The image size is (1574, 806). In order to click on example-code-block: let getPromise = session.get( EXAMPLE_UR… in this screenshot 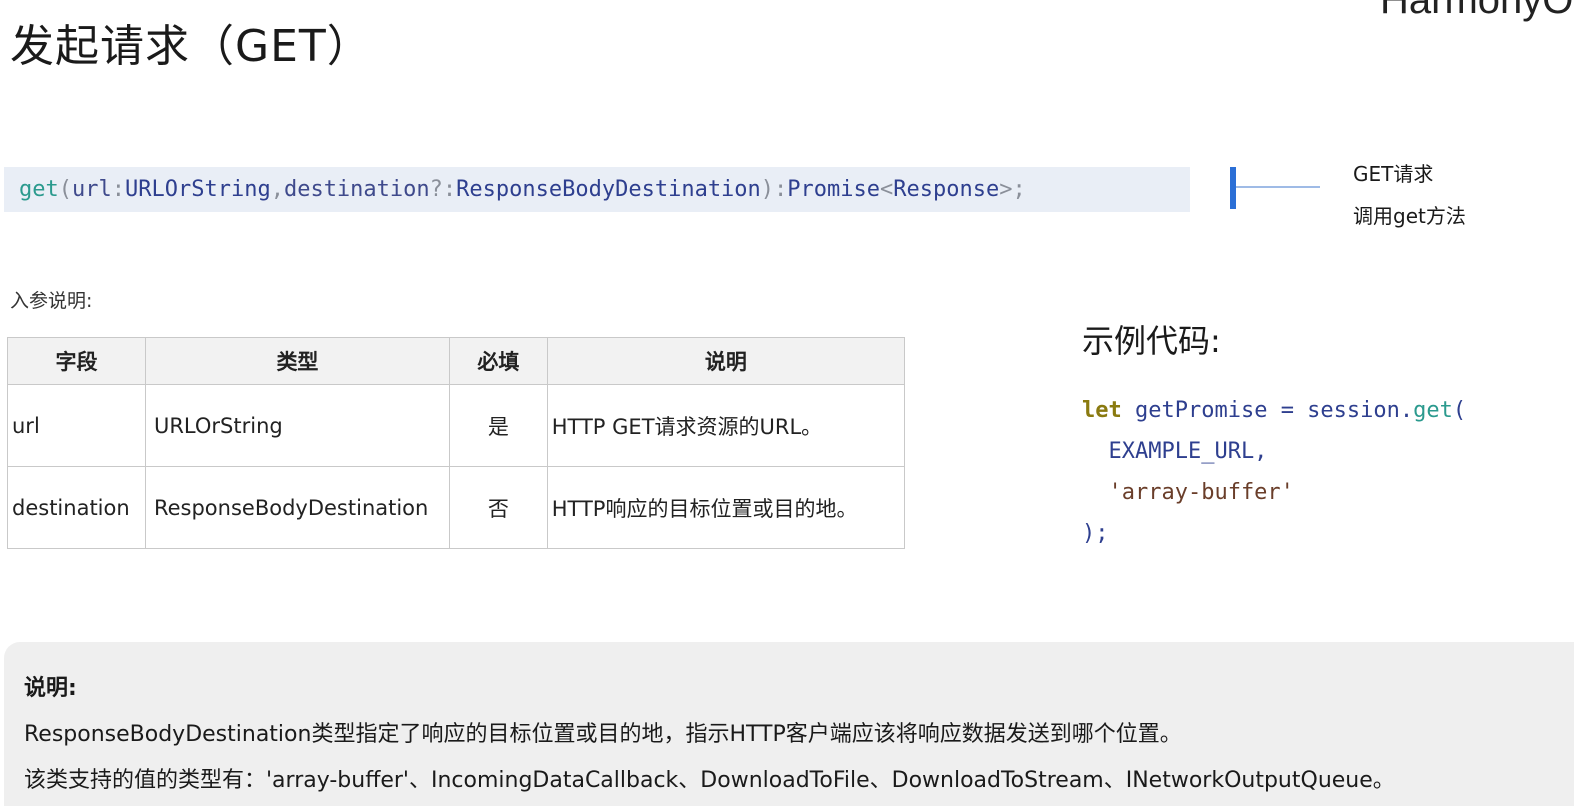, I will do `click(1274, 472)`.